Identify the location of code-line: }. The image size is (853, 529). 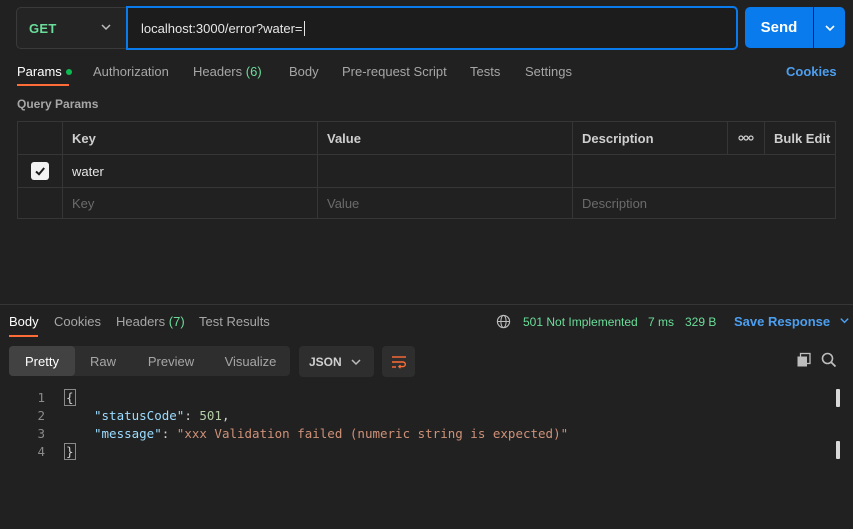
(70, 451).